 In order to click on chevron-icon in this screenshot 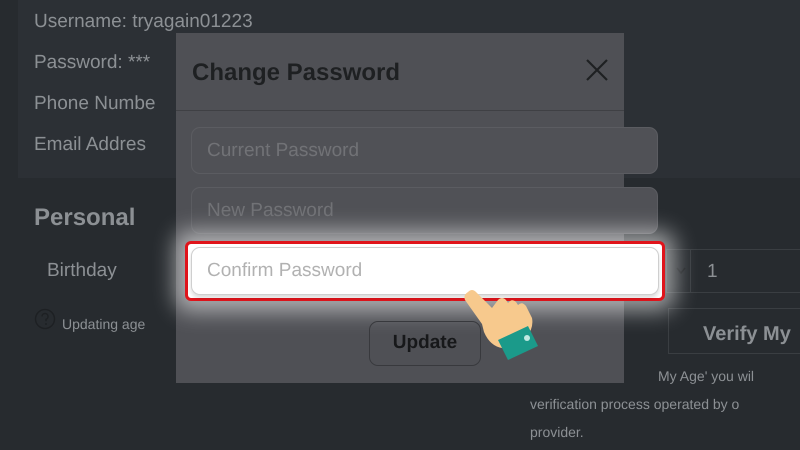, I will do `click(681, 271)`.